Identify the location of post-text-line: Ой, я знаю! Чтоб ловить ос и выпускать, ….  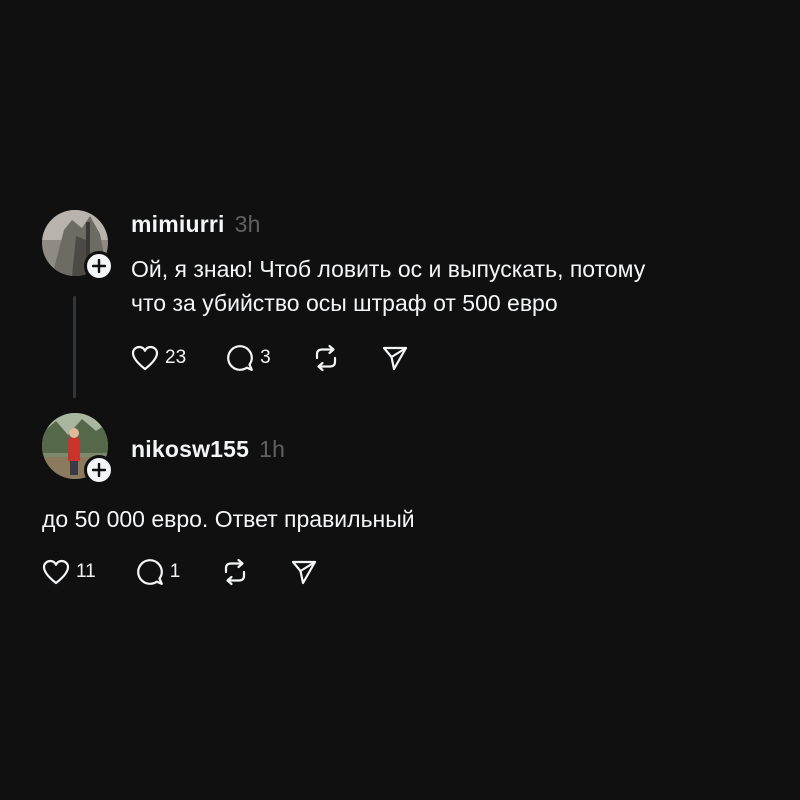
(388, 269).